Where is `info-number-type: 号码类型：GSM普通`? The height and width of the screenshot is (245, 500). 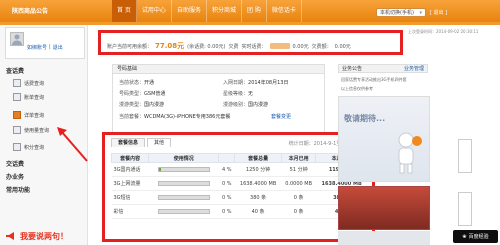 info-number-type: 号码类型：GSM普通 is located at coordinates (142, 94).